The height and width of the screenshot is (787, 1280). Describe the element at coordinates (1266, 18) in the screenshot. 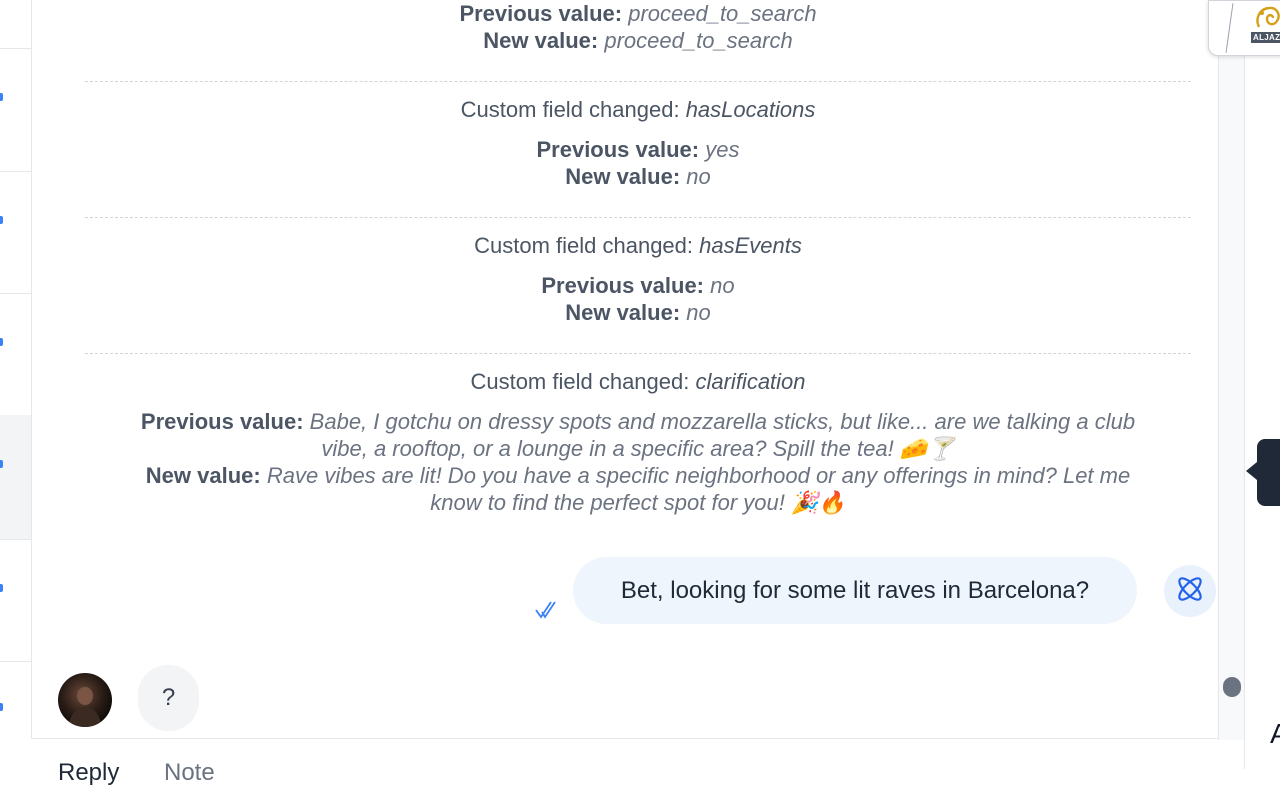

I see `aljazeera-logo-icon` at that location.